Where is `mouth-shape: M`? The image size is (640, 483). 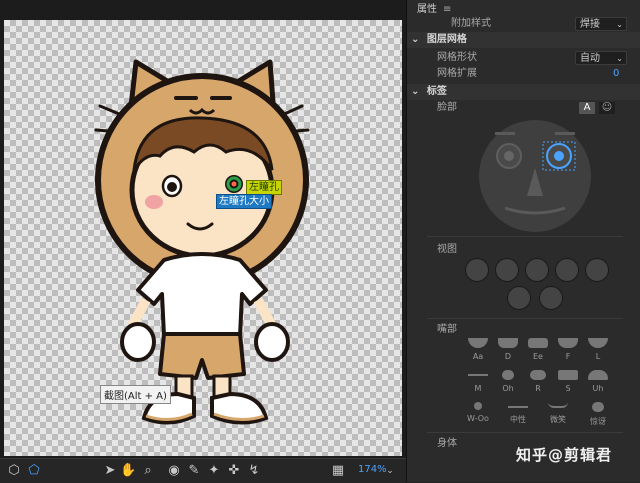
mouth-shape: M is located at coordinates (478, 381).